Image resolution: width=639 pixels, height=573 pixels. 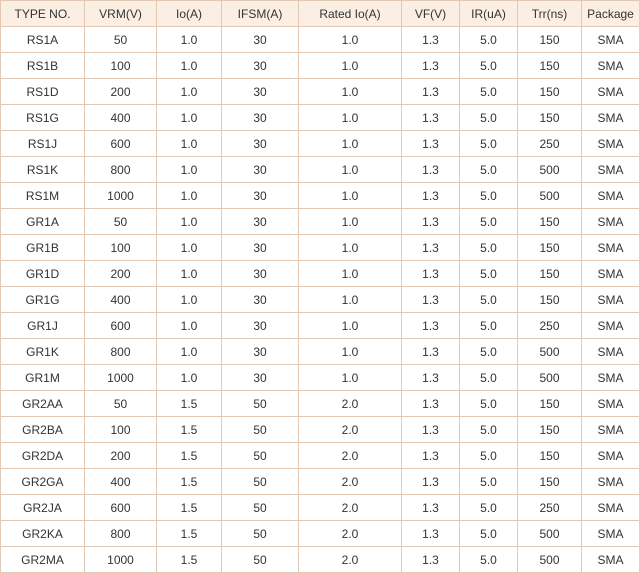 What do you see at coordinates (319, 377) in the screenshot?
I see `table-row: GR1M 1000 1.0 30 1.0 1.3 5.0 500 SMA` at bounding box center [319, 377].